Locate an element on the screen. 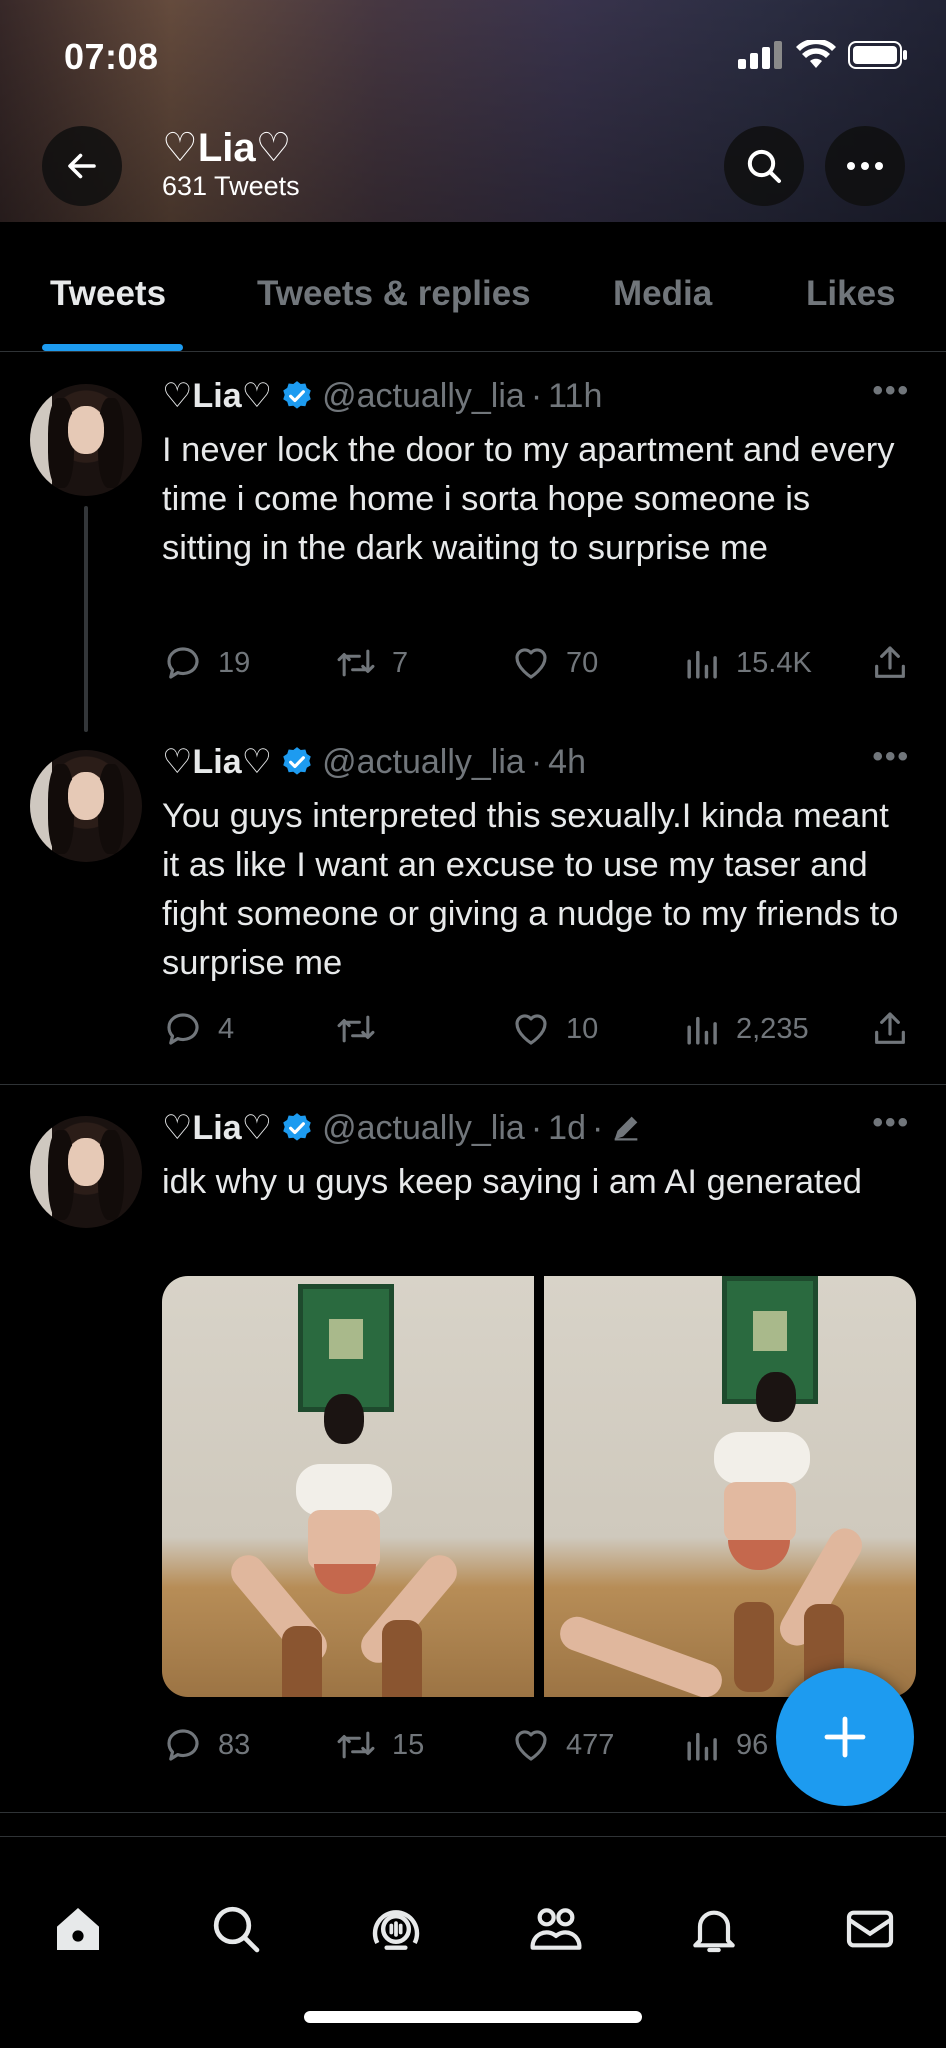 Image resolution: width=946 pixels, height=2048 pixels. retweet-button: 15 is located at coordinates (379, 1745).